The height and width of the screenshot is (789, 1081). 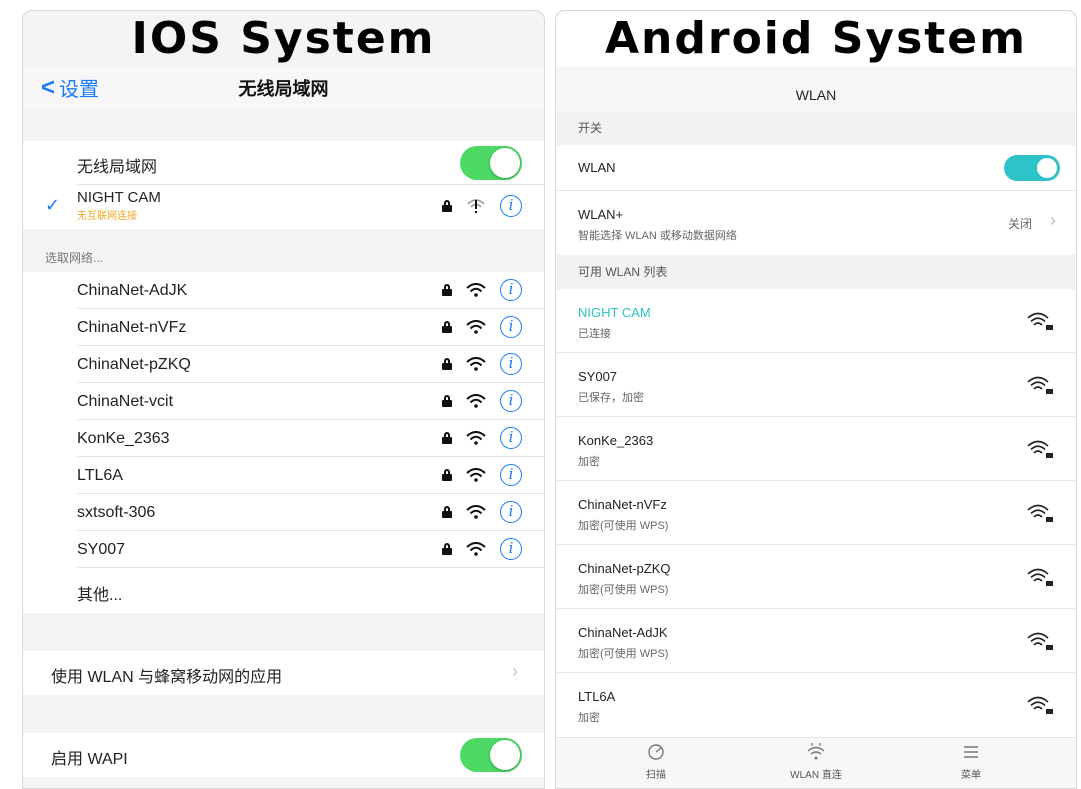 I want to click on wlan-apps-row: 使用 WLAN 与蜂窝移动网的应用 ›, so click(x=283, y=673).